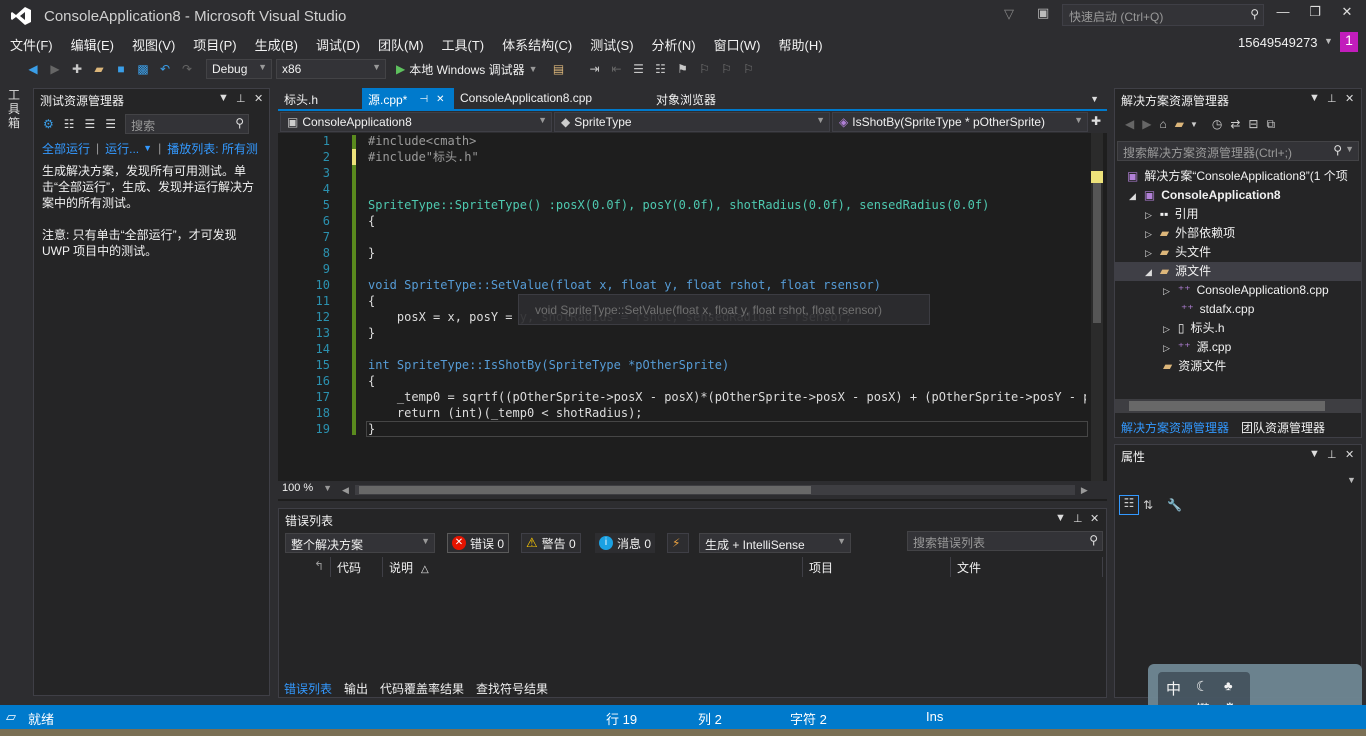 This screenshot has width=1366, height=736. What do you see at coordinates (110, 124) in the screenshot?
I see `playlist-icon: ☰` at bounding box center [110, 124].